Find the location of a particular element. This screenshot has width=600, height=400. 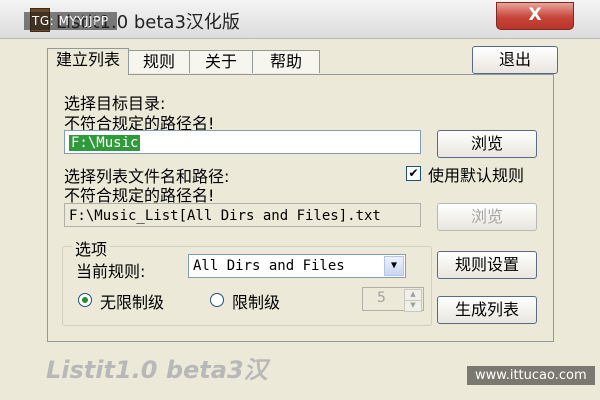

footer-caption: Listit1.0 beta3汉 is located at coordinates (157, 370).